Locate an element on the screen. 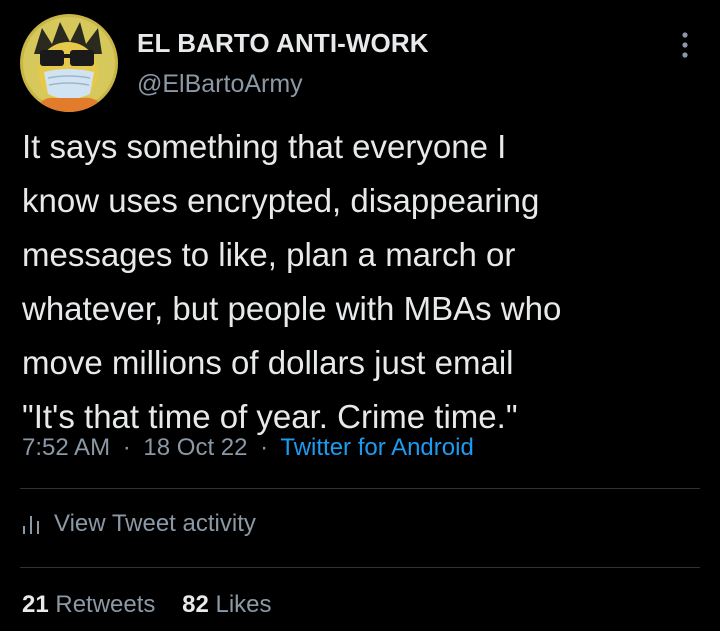  likes-label: Likes is located at coordinates (243, 604).